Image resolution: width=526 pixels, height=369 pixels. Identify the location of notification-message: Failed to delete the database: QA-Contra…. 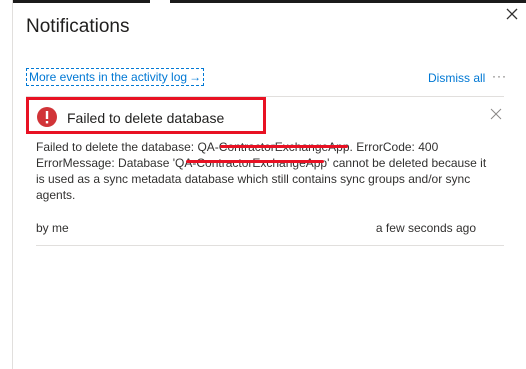
(261, 171).